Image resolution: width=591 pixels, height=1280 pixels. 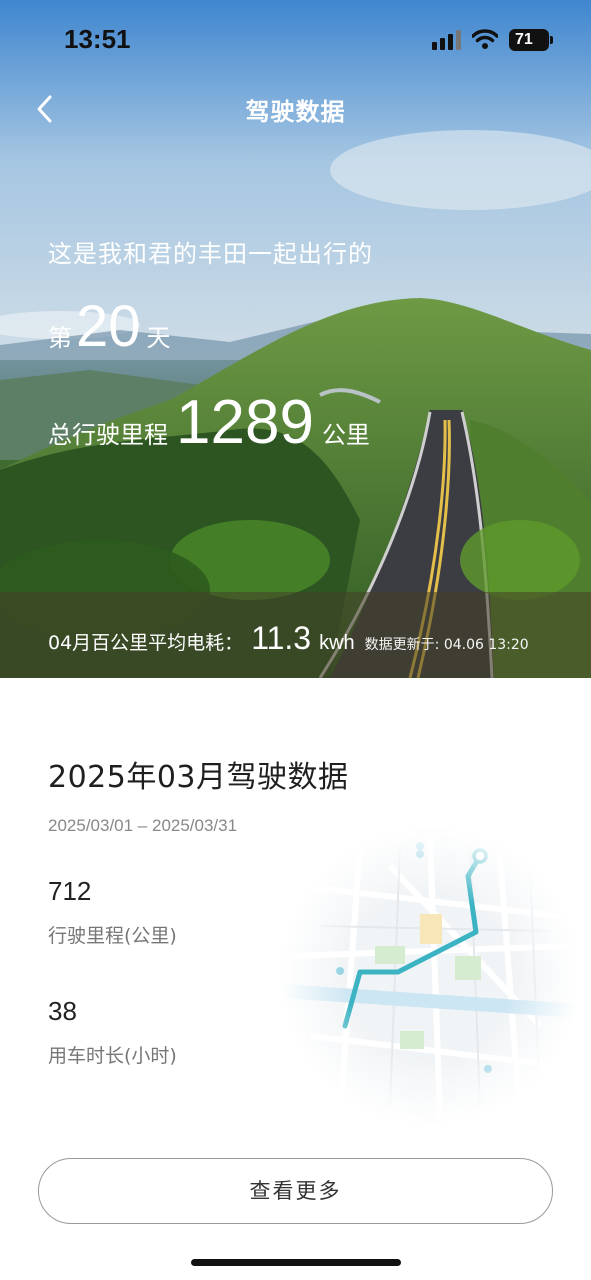 I want to click on day-suffix: 天, so click(x=158, y=338).